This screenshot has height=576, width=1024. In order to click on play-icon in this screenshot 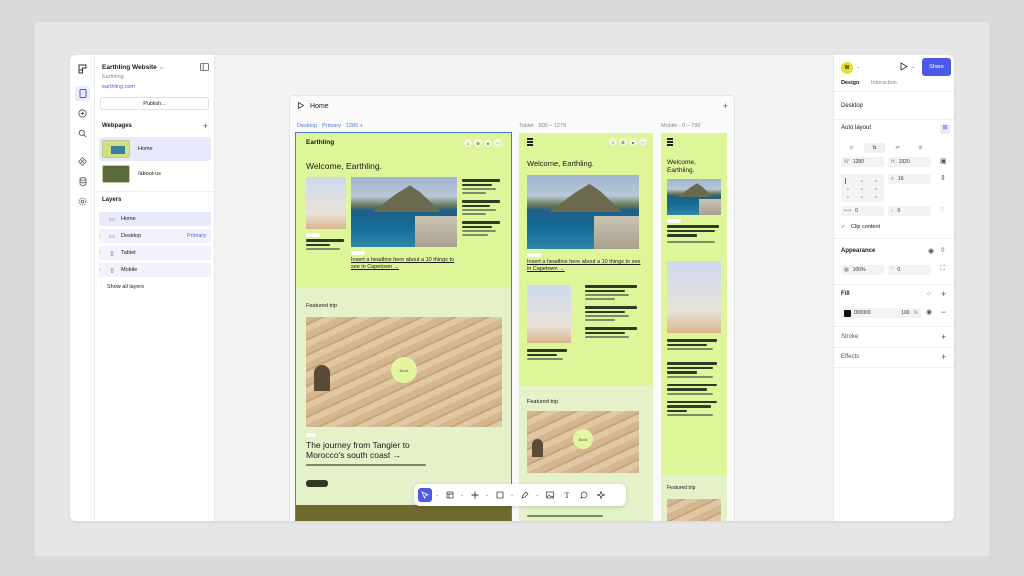, I will do `click(301, 106)`.